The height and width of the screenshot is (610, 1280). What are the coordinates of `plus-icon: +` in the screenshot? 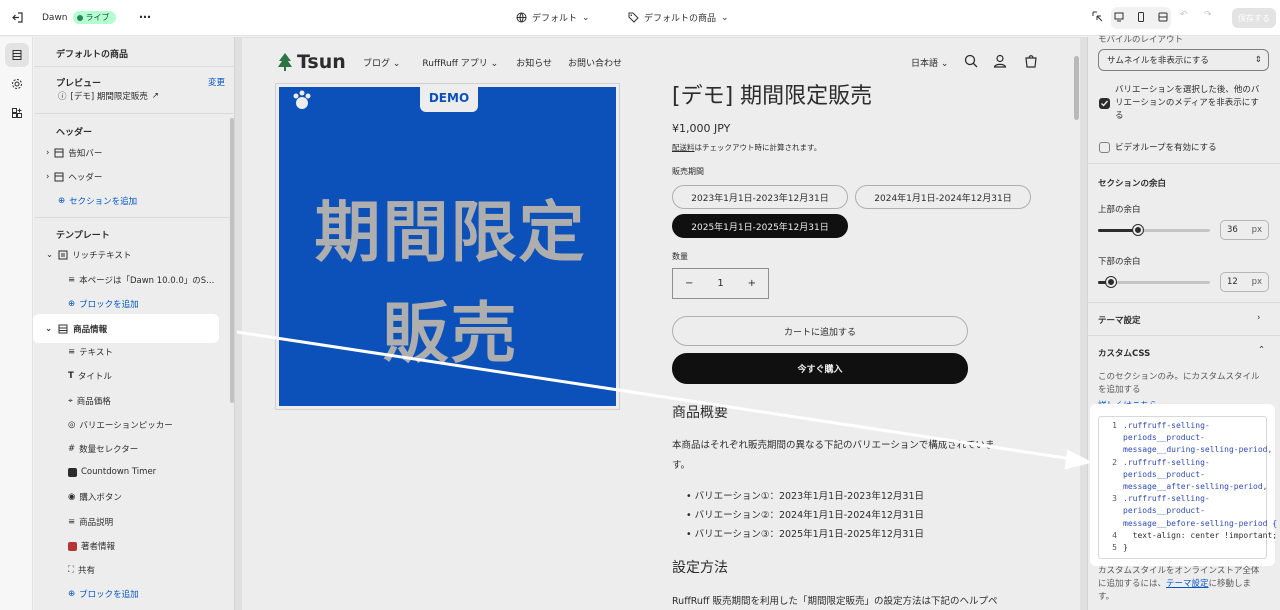 It's located at (752, 283).